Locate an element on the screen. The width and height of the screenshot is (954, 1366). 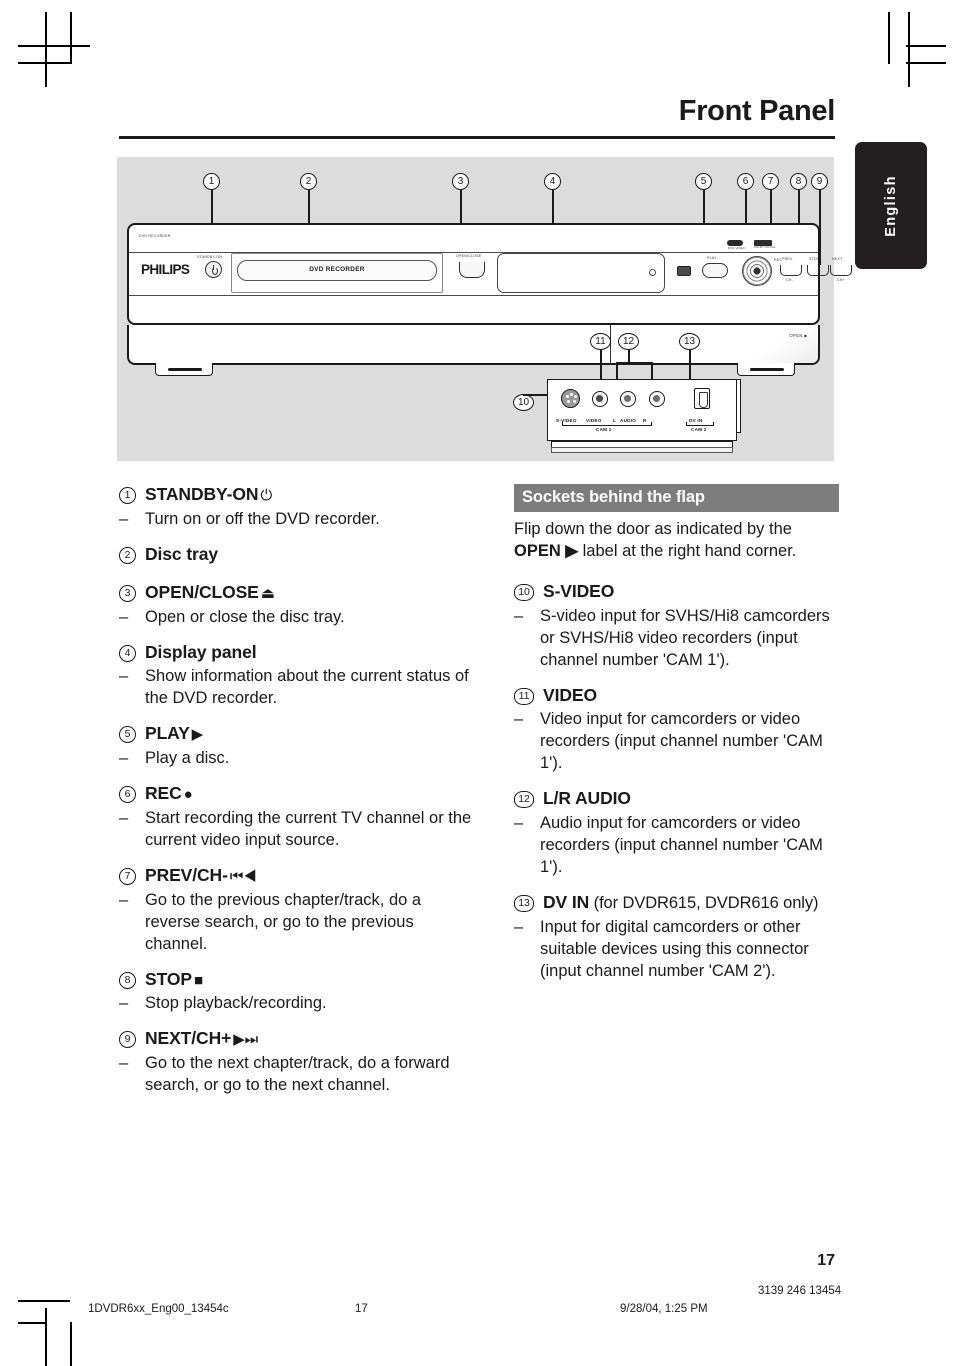
item-number: 2 is located at coordinates (127, 555).